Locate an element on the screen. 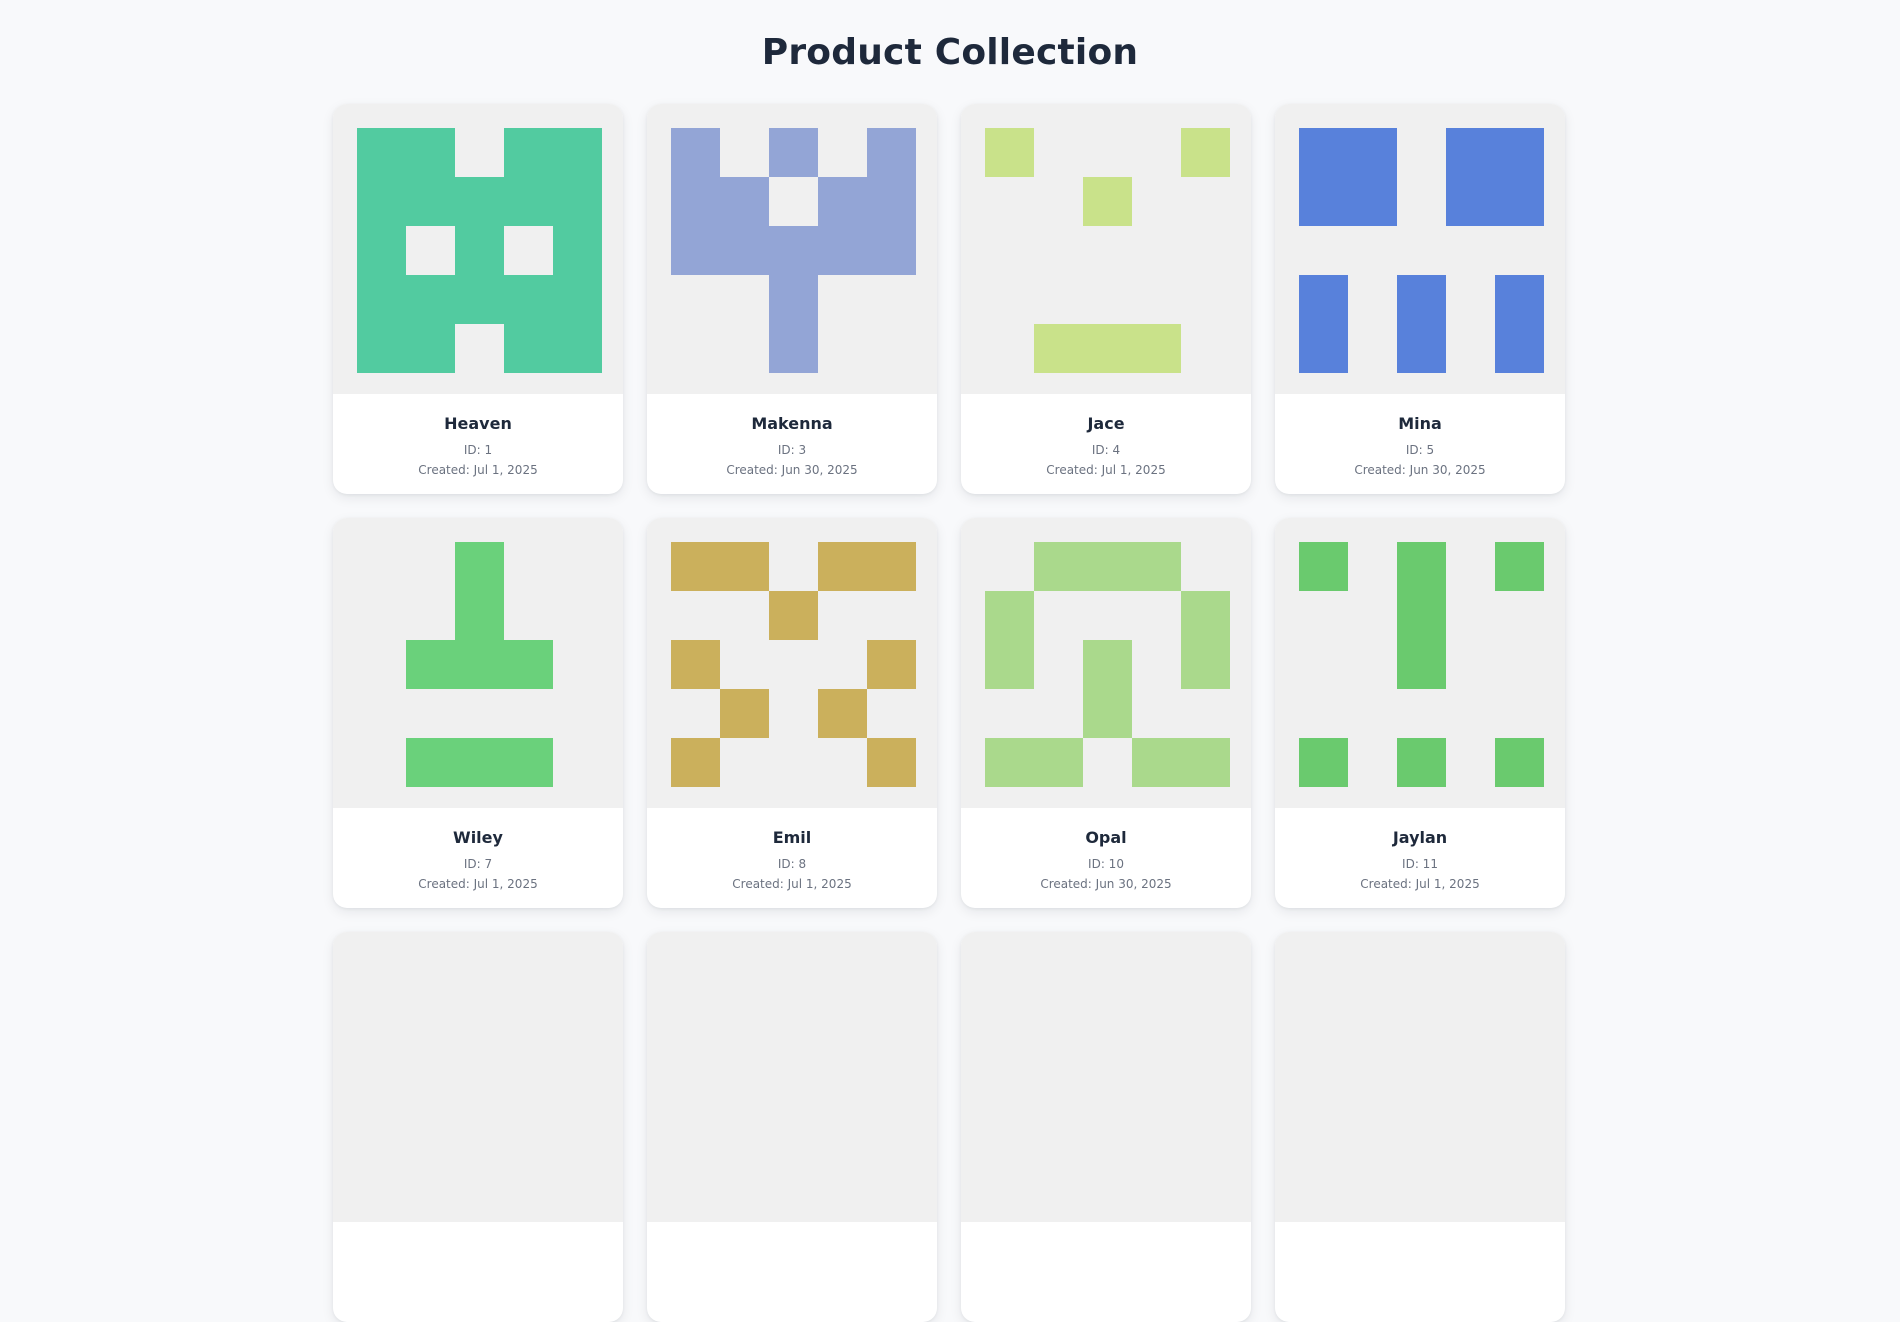 Image resolution: width=1900 pixels, height=1322 pixels. product-name: Wiley is located at coordinates (478, 837).